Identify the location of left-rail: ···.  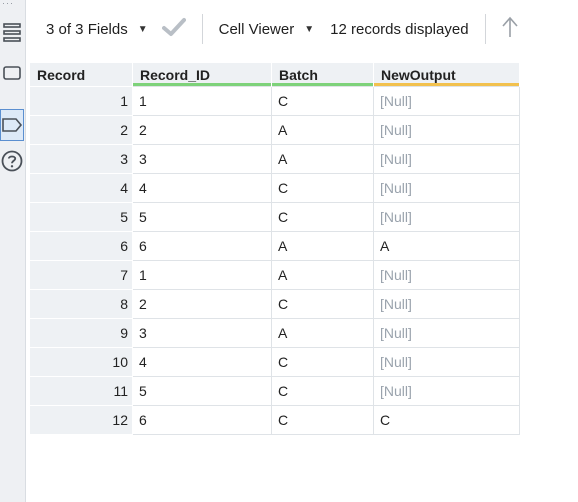
(13, 251).